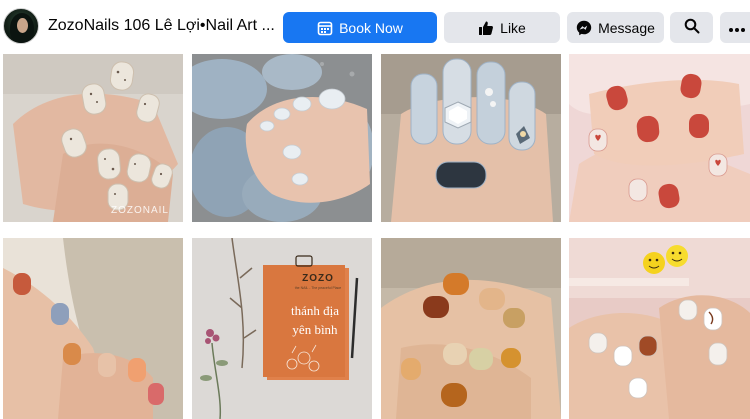 This screenshot has width=750, height=419. I want to click on photo-pedicure-stones, so click(282, 138).